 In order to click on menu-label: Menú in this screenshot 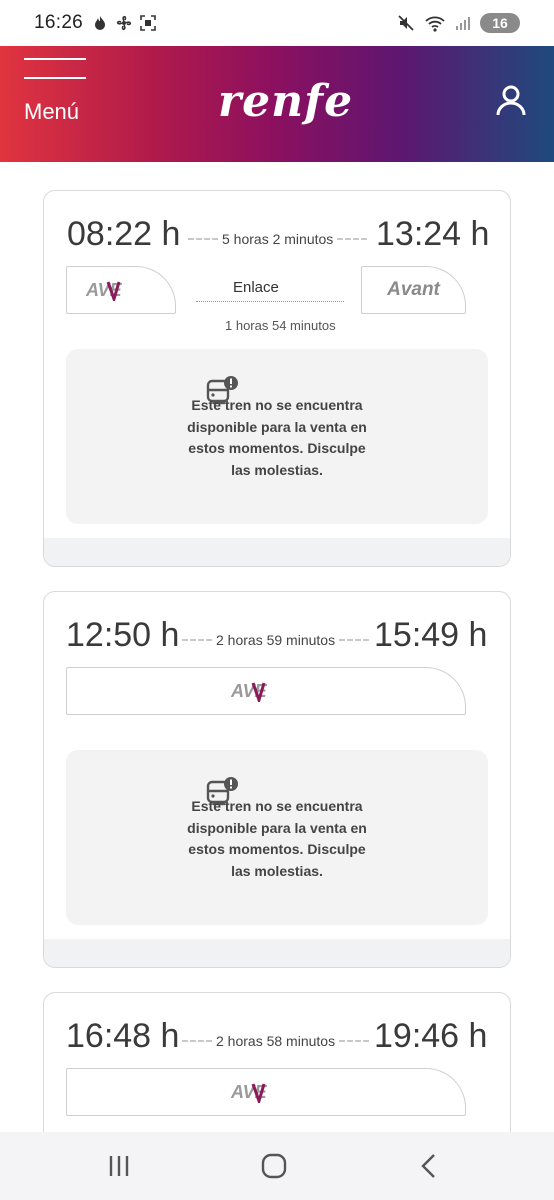, I will do `click(51, 112)`.